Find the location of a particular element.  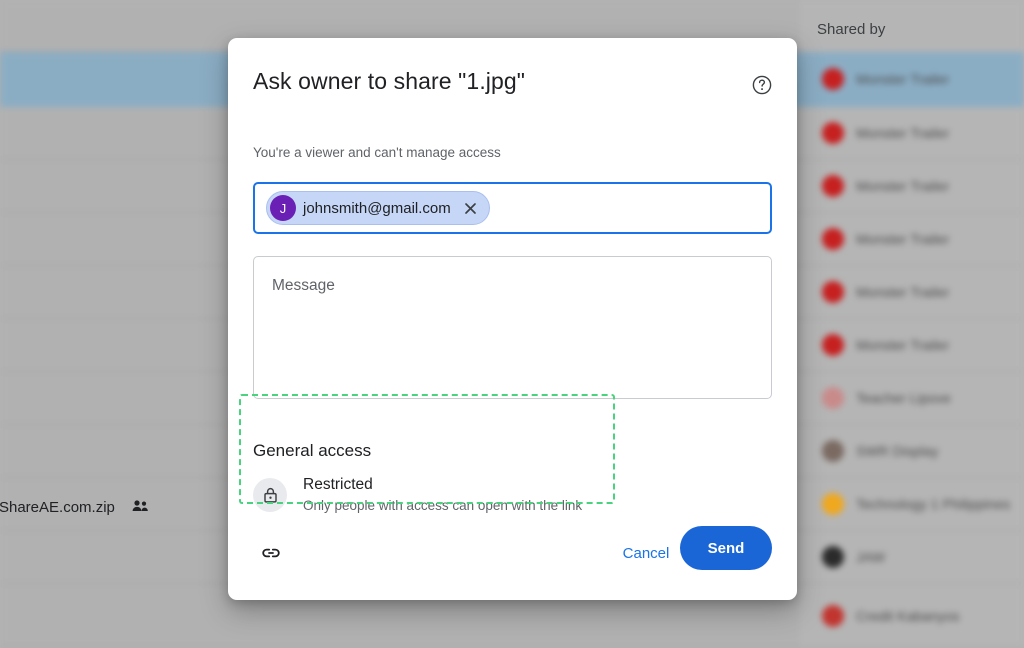

general-access-heading: General access is located at coordinates (312, 450).